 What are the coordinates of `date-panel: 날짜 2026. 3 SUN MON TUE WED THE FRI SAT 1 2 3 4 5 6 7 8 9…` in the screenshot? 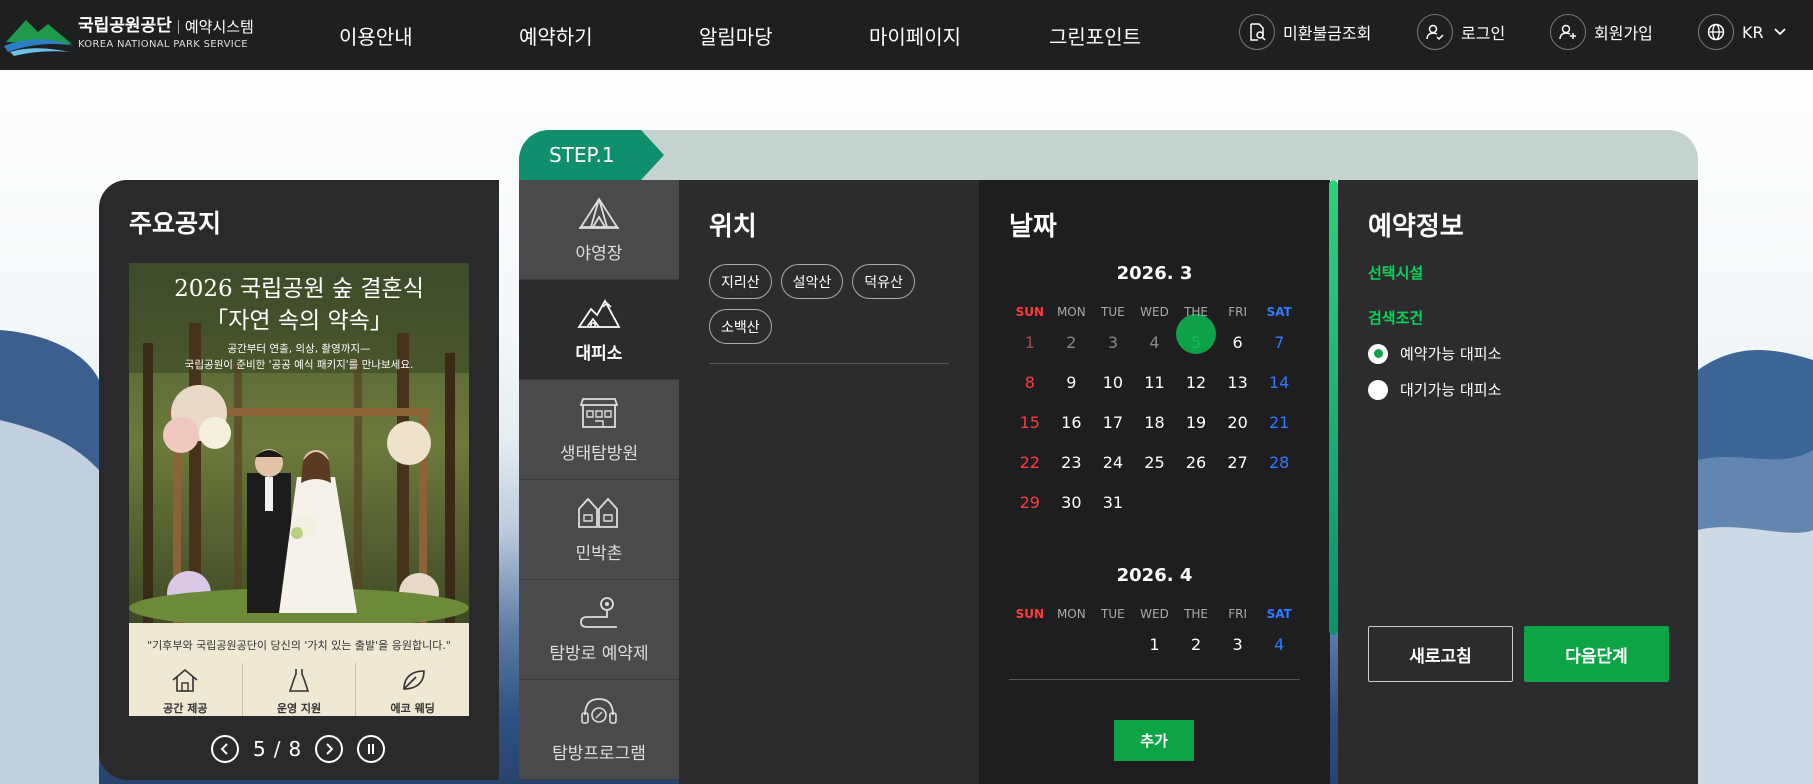 It's located at (1154, 482).